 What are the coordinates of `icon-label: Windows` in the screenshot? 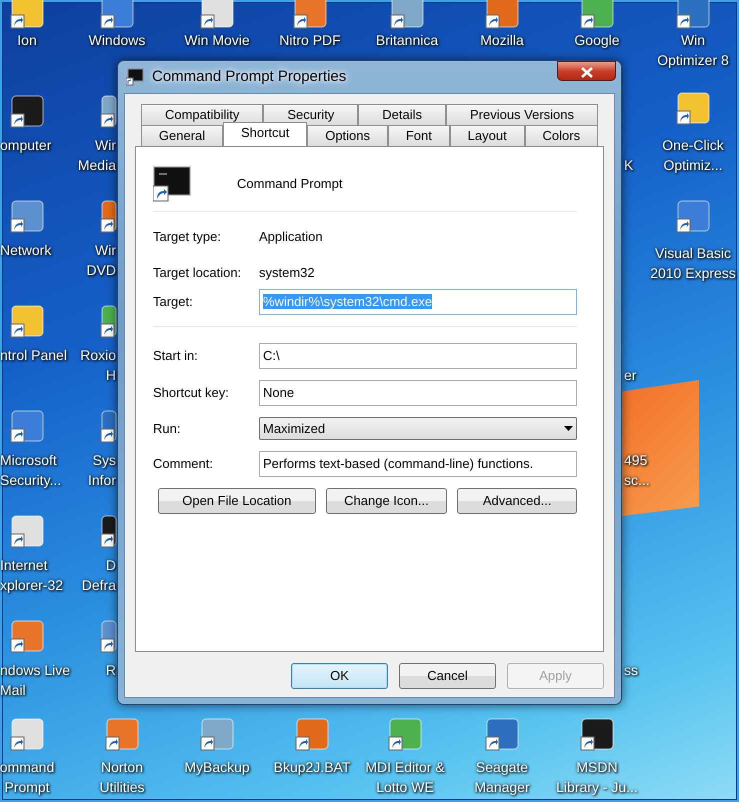 It's located at (117, 40).